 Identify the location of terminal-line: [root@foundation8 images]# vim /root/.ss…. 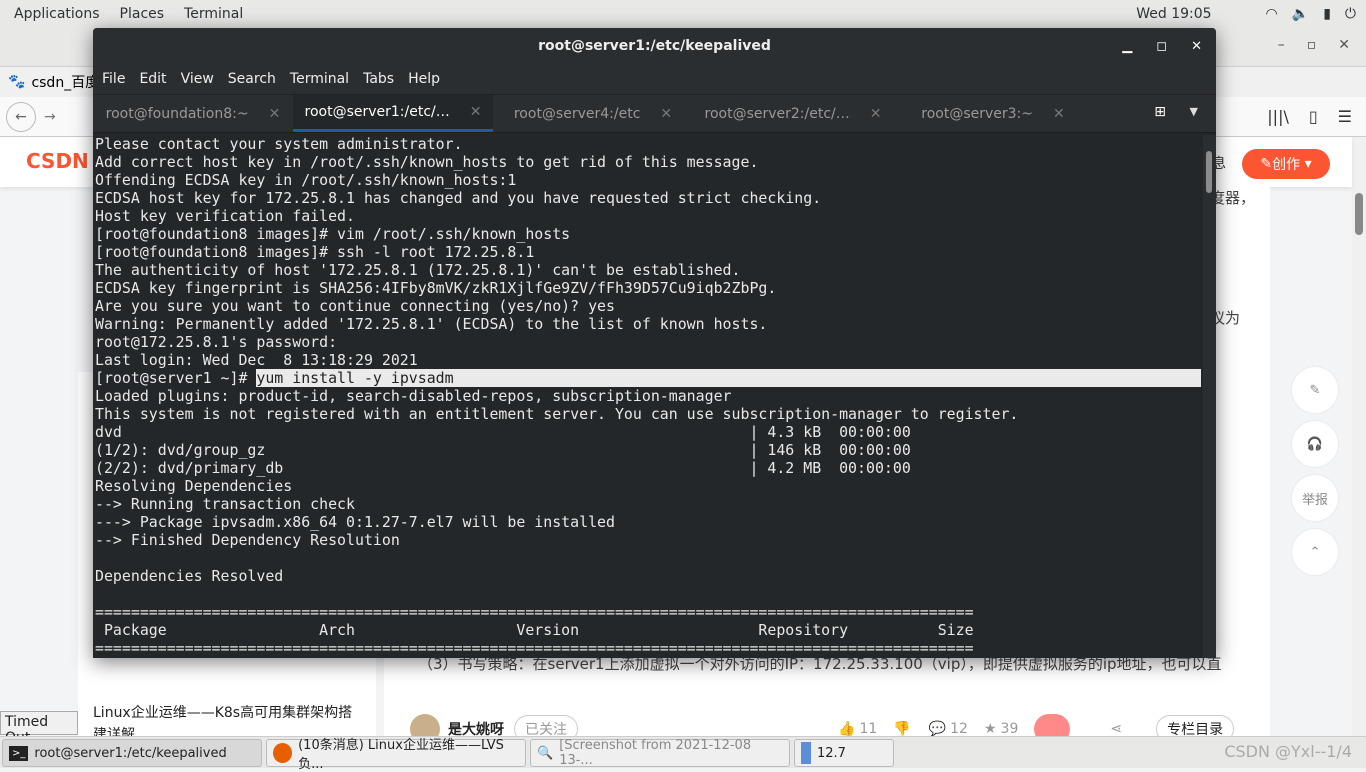
(333, 234).